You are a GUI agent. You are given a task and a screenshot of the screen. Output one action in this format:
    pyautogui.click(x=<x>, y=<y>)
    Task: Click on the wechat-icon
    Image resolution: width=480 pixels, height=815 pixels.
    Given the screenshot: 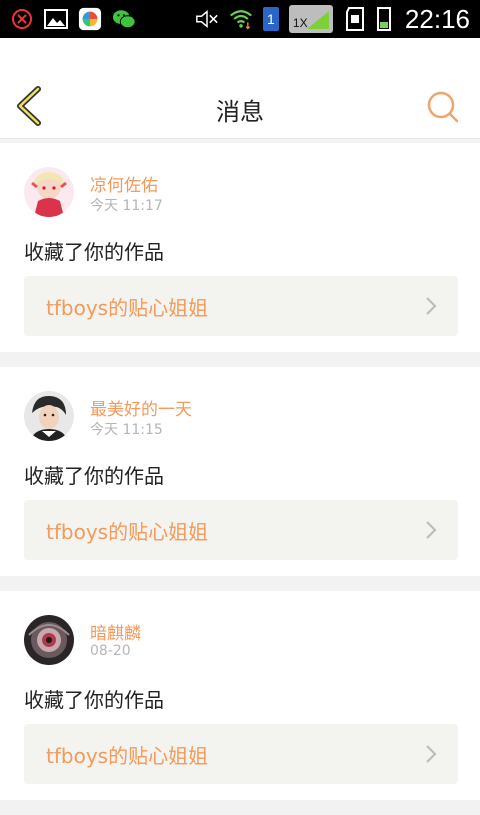 What is the action you would take?
    pyautogui.click(x=124, y=19)
    